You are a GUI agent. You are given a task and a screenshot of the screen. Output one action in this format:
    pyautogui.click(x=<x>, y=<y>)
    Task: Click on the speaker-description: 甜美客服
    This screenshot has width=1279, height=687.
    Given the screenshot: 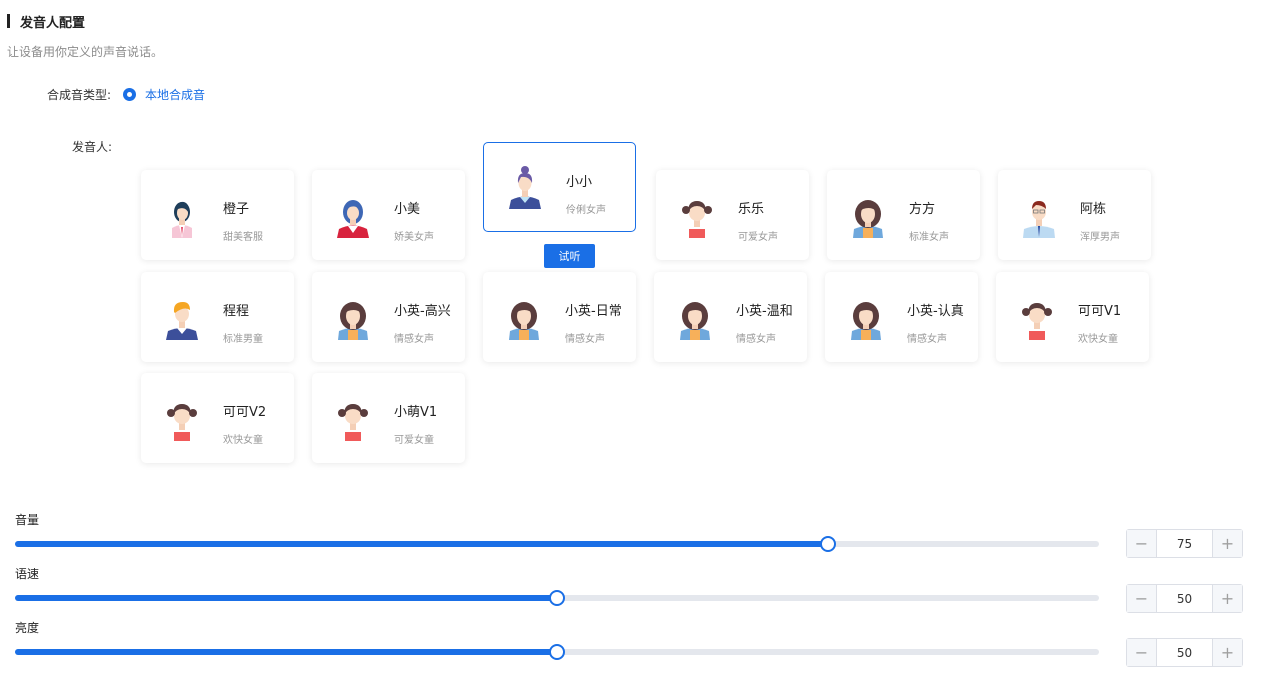 What is the action you would take?
    pyautogui.click(x=243, y=237)
    